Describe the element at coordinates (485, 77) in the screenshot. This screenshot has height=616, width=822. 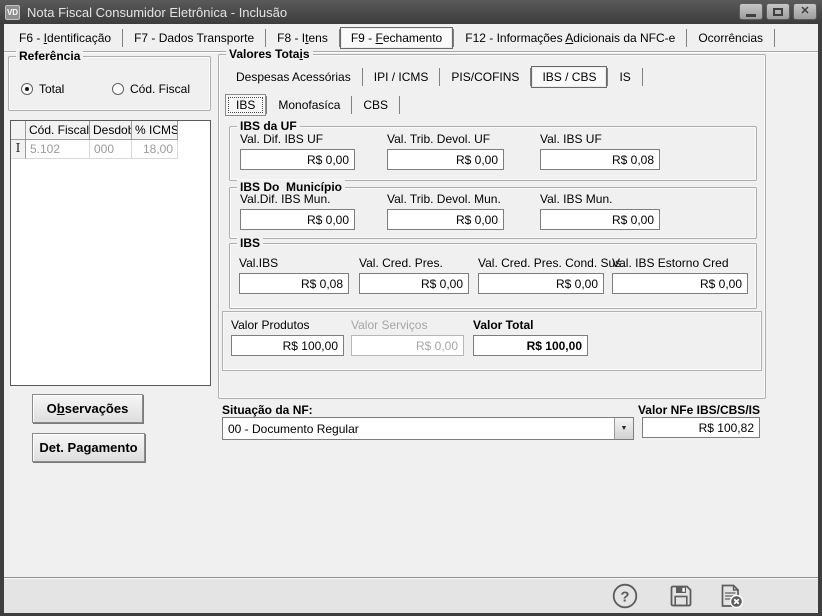
I see `tab-pis-cofins: PIS/COFINS` at that location.